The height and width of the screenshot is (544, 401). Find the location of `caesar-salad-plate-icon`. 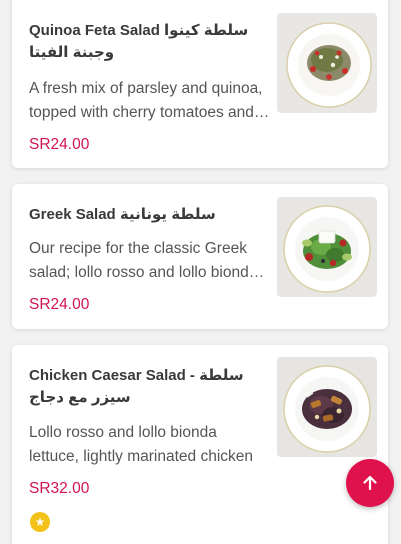

caesar-salad-plate-icon is located at coordinates (327, 407).